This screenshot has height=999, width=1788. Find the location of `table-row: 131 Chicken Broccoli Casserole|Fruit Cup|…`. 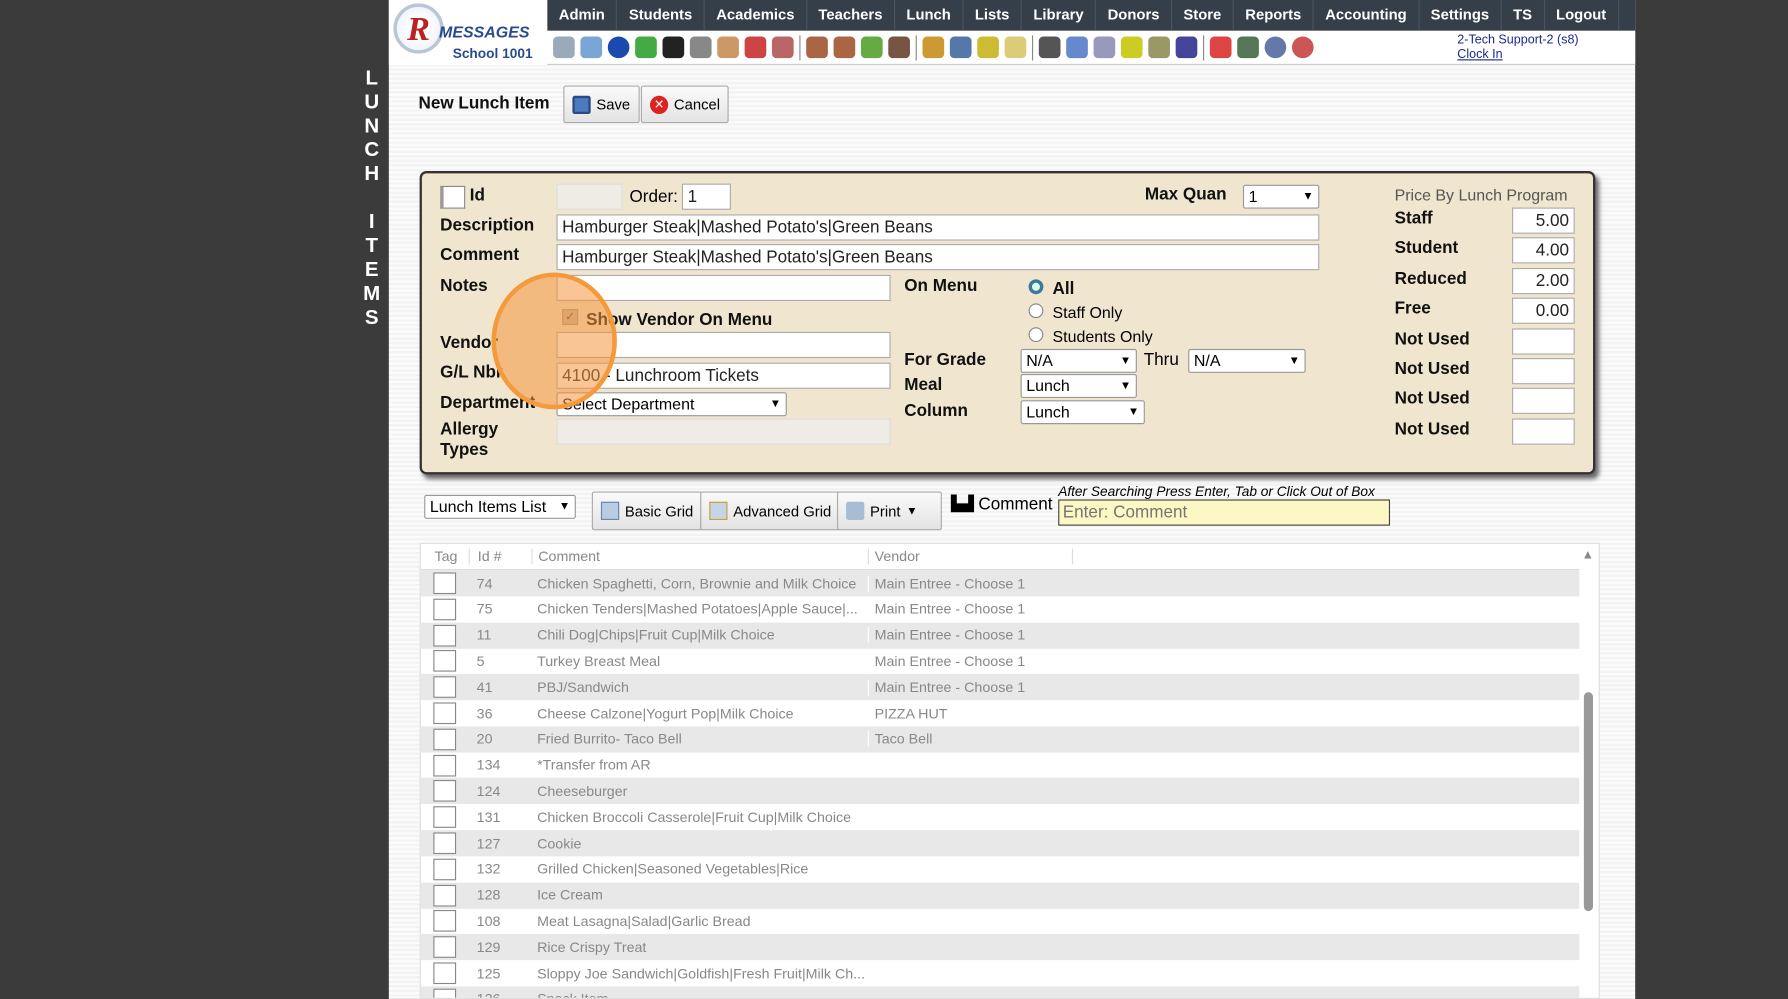

table-row: 131 Chicken Broccoli Casserole|Fruit Cup|… is located at coordinates (1000, 817).